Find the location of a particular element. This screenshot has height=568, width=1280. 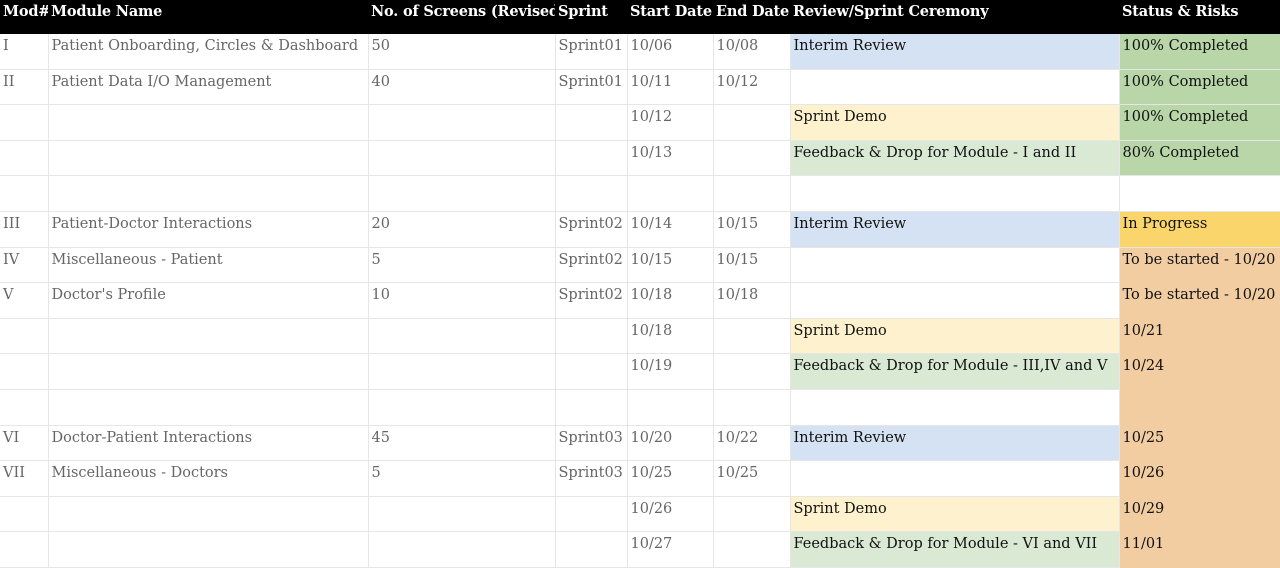

end-date-cell: 10/15 is located at coordinates (752, 265).